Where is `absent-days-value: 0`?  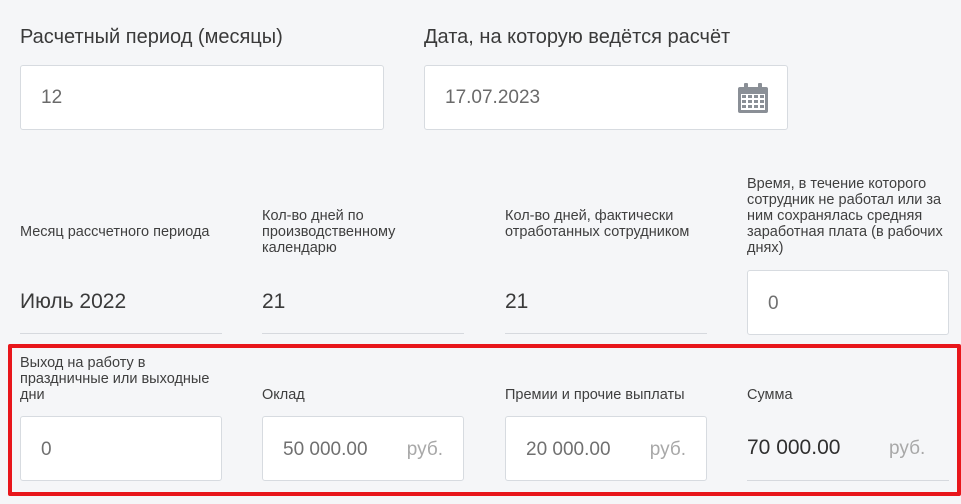
absent-days-value: 0 is located at coordinates (773, 303).